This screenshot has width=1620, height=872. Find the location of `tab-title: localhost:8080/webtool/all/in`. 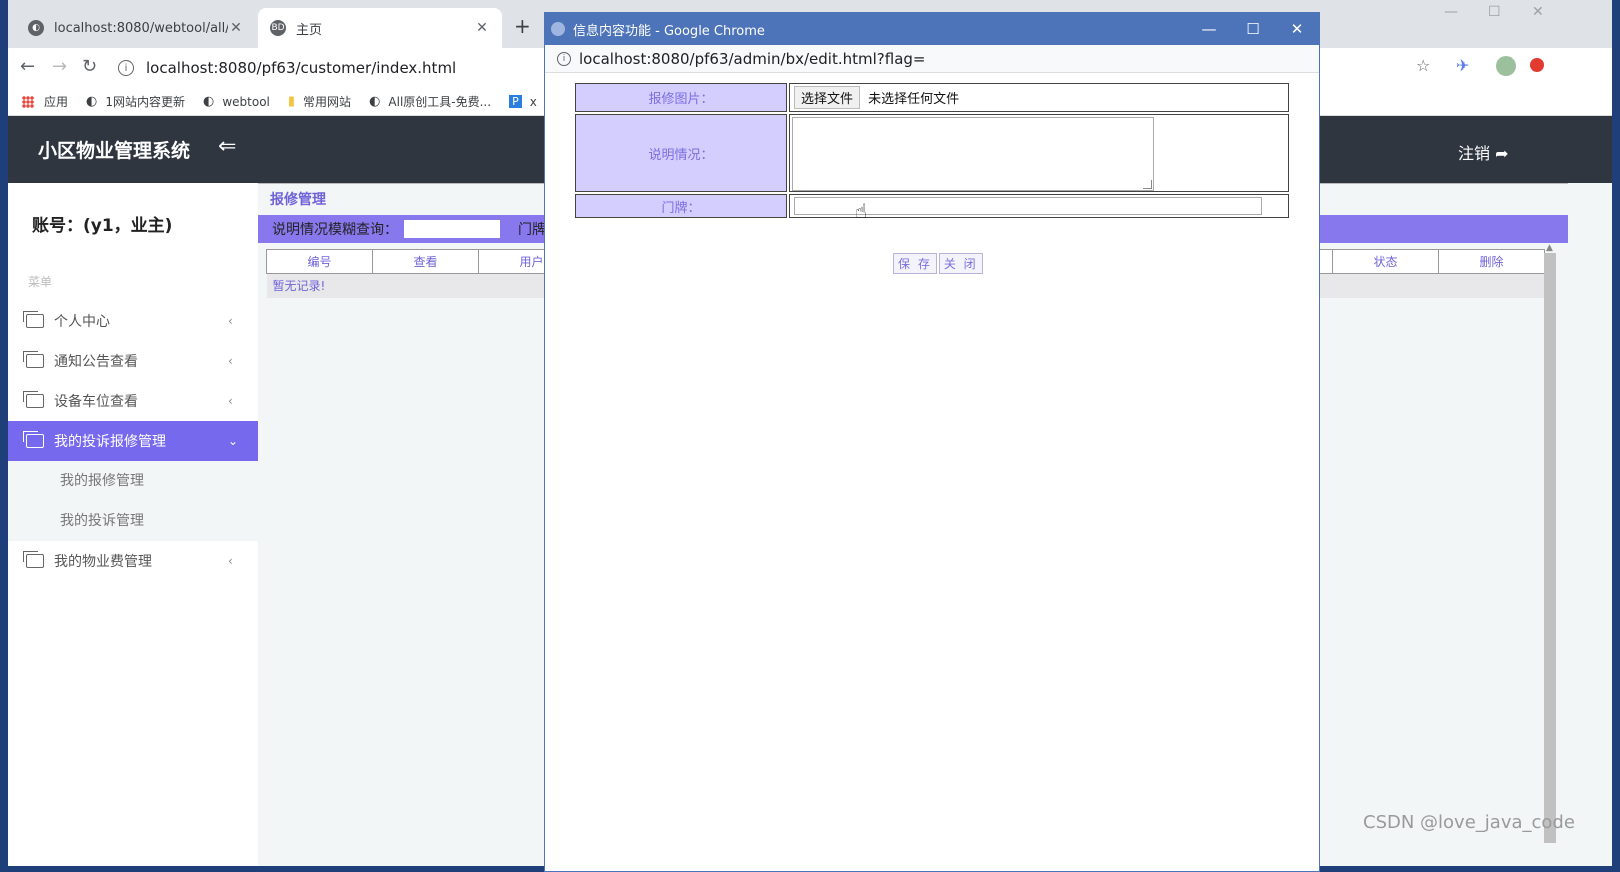

tab-title: localhost:8080/webtool/all/in is located at coordinates (141, 28).